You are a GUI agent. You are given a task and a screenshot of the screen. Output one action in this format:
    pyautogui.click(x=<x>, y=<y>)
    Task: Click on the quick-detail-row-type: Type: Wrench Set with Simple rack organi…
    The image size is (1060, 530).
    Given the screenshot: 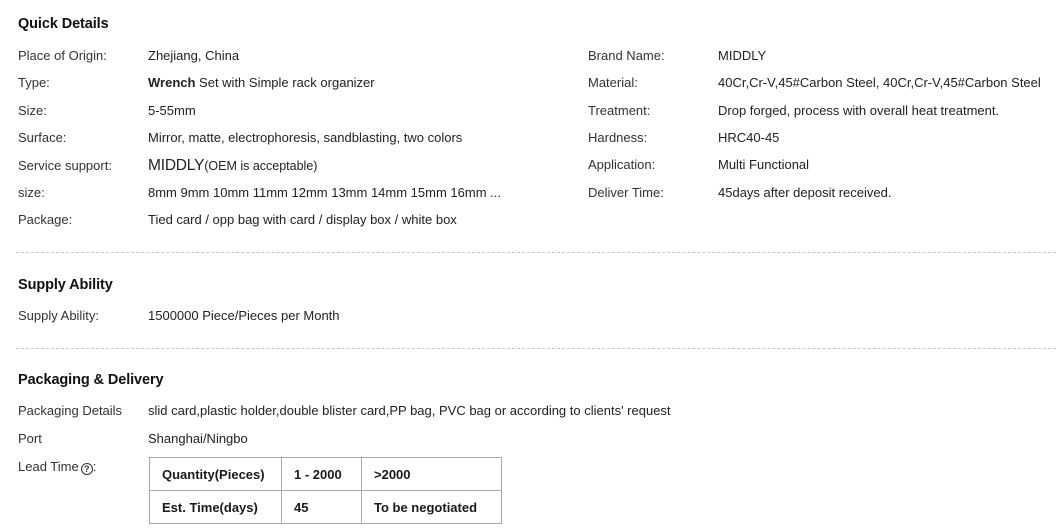 What is the action you would take?
    pyautogui.click(x=196, y=82)
    